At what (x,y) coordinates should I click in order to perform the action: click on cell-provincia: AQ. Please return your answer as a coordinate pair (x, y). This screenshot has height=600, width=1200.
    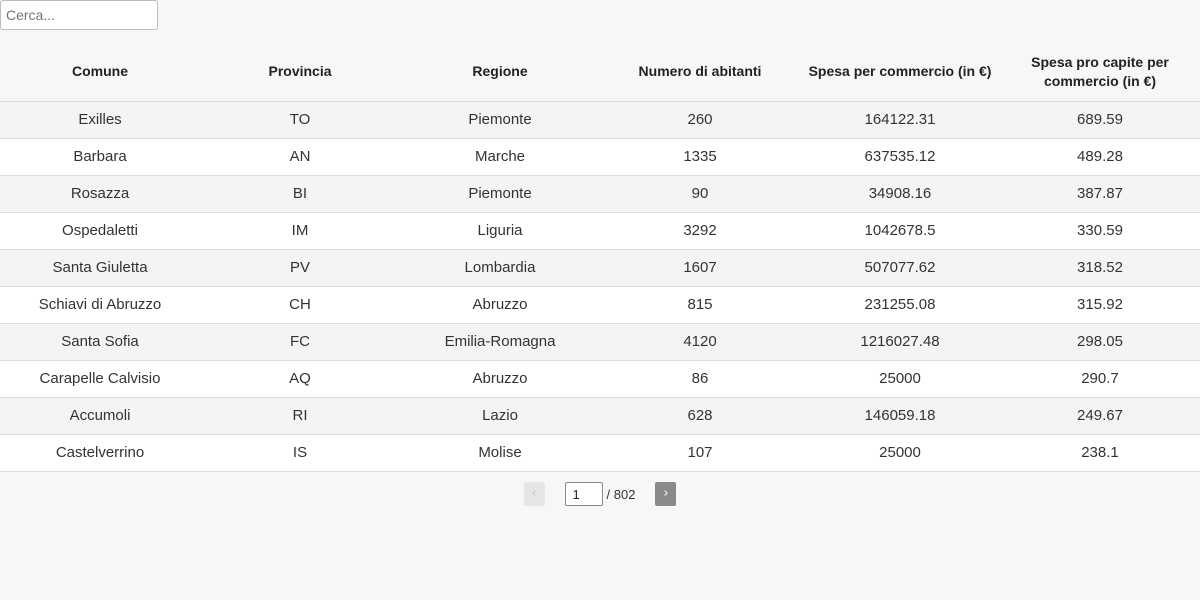
    Looking at the image, I should click on (300, 379).